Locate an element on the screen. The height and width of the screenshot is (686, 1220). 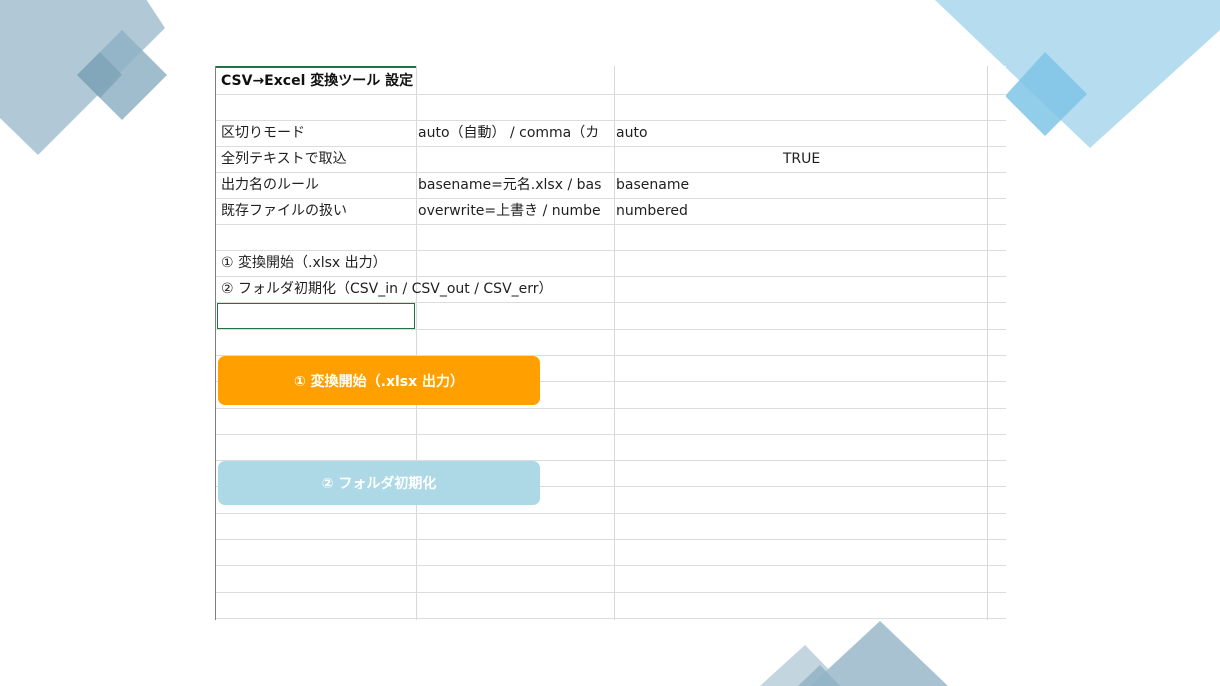
decor-top-left is located at coordinates (83, 77).